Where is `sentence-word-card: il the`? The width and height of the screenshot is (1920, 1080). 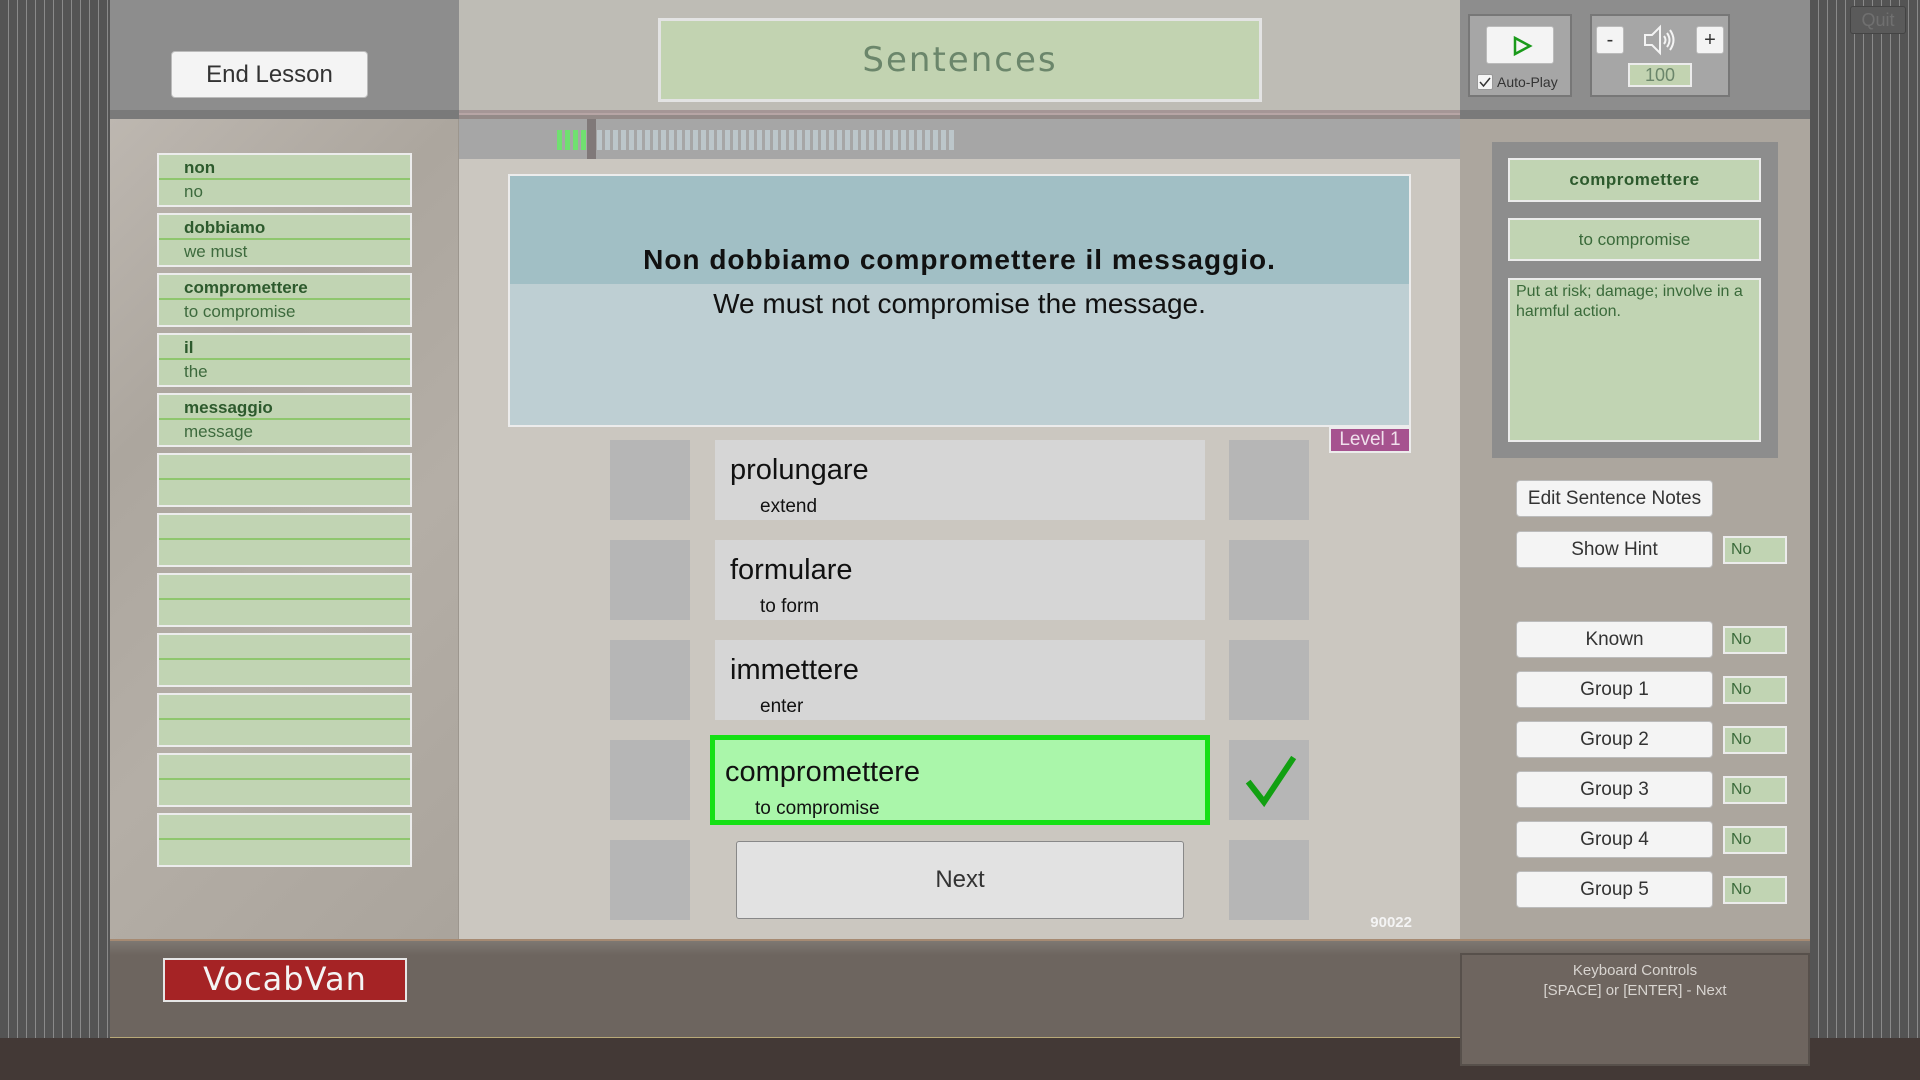
sentence-word-card: il the is located at coordinates (284, 360).